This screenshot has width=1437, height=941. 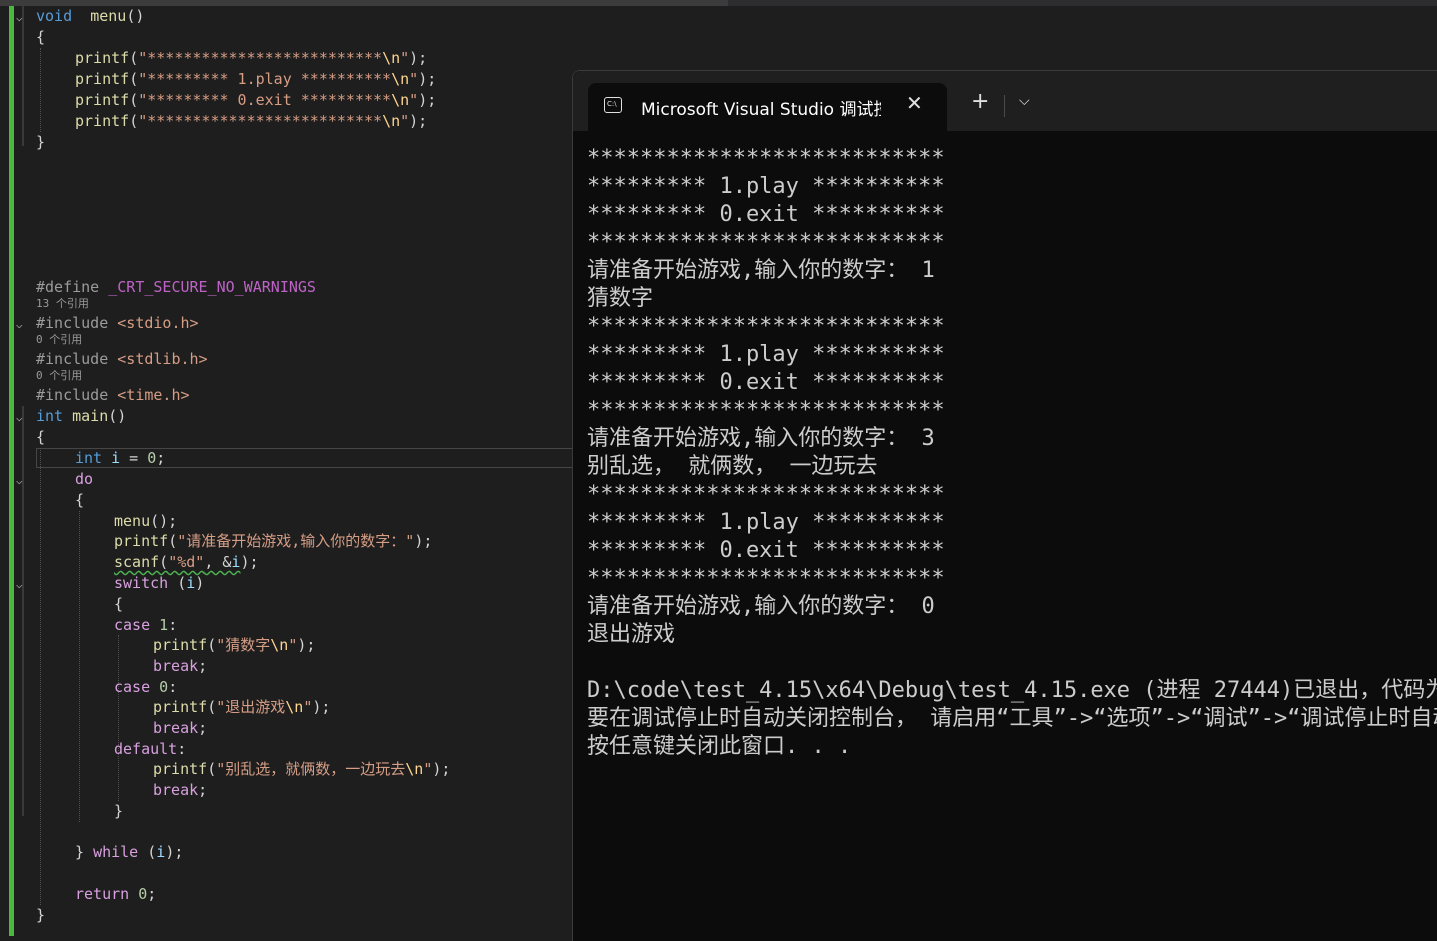 What do you see at coordinates (767, 107) in the screenshot?
I see `console-tab: C:\ Microsoft Visual Studio 调试控制台 ✕` at bounding box center [767, 107].